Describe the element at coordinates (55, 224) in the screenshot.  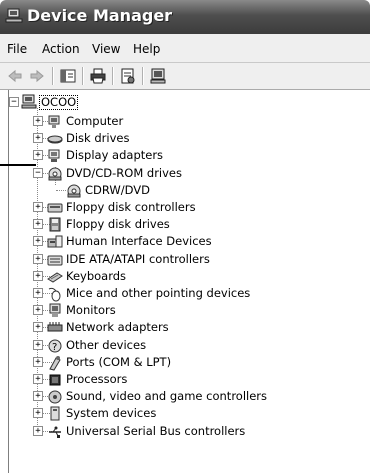
I see `floppy-drive-icon` at that location.